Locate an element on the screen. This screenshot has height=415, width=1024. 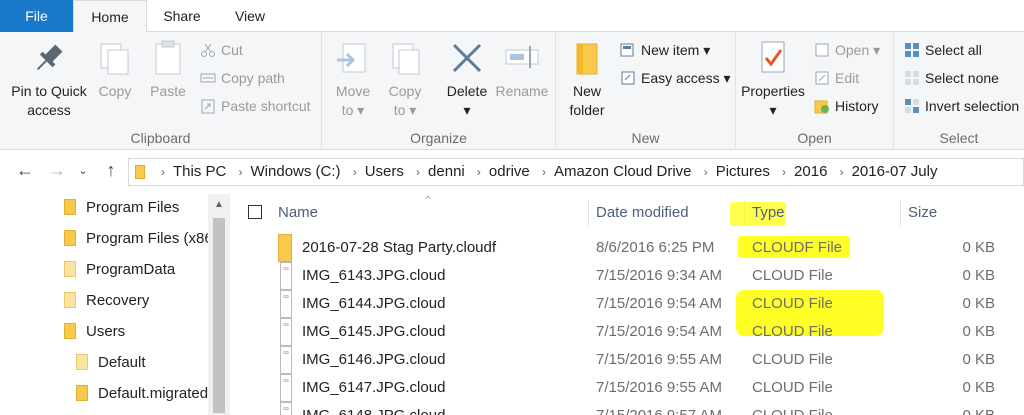
paste-shortcut-button: Paste shortcut is located at coordinates (255, 106).